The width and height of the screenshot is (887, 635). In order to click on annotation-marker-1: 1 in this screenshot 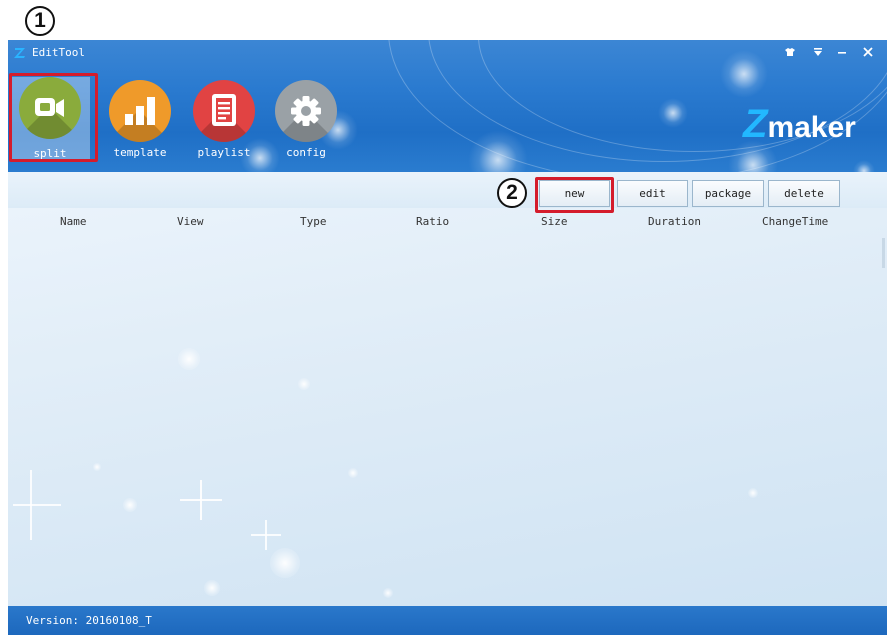, I will do `click(40, 21)`.